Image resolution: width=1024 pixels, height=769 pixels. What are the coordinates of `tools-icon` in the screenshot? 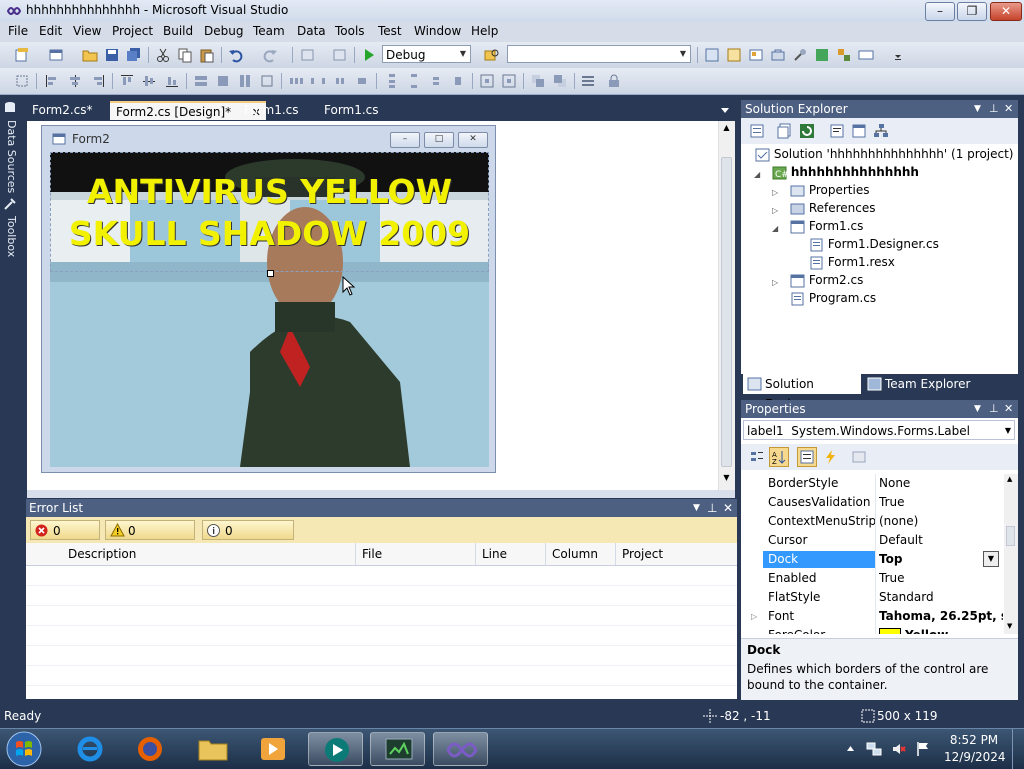 It's located at (800, 55).